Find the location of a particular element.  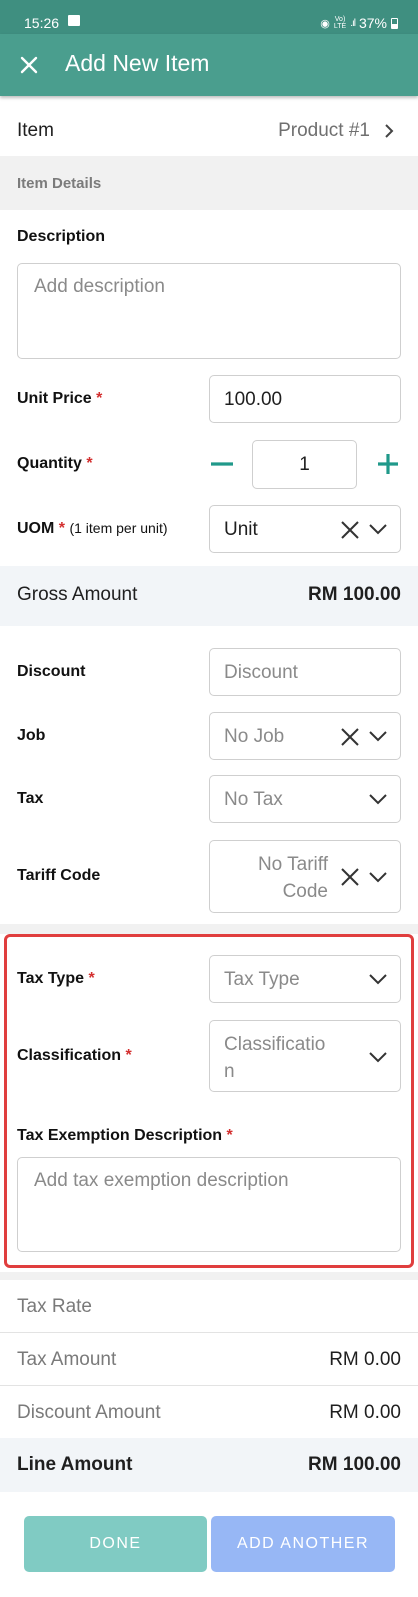

tariff-code-select: No Tariff Code is located at coordinates (305, 876).